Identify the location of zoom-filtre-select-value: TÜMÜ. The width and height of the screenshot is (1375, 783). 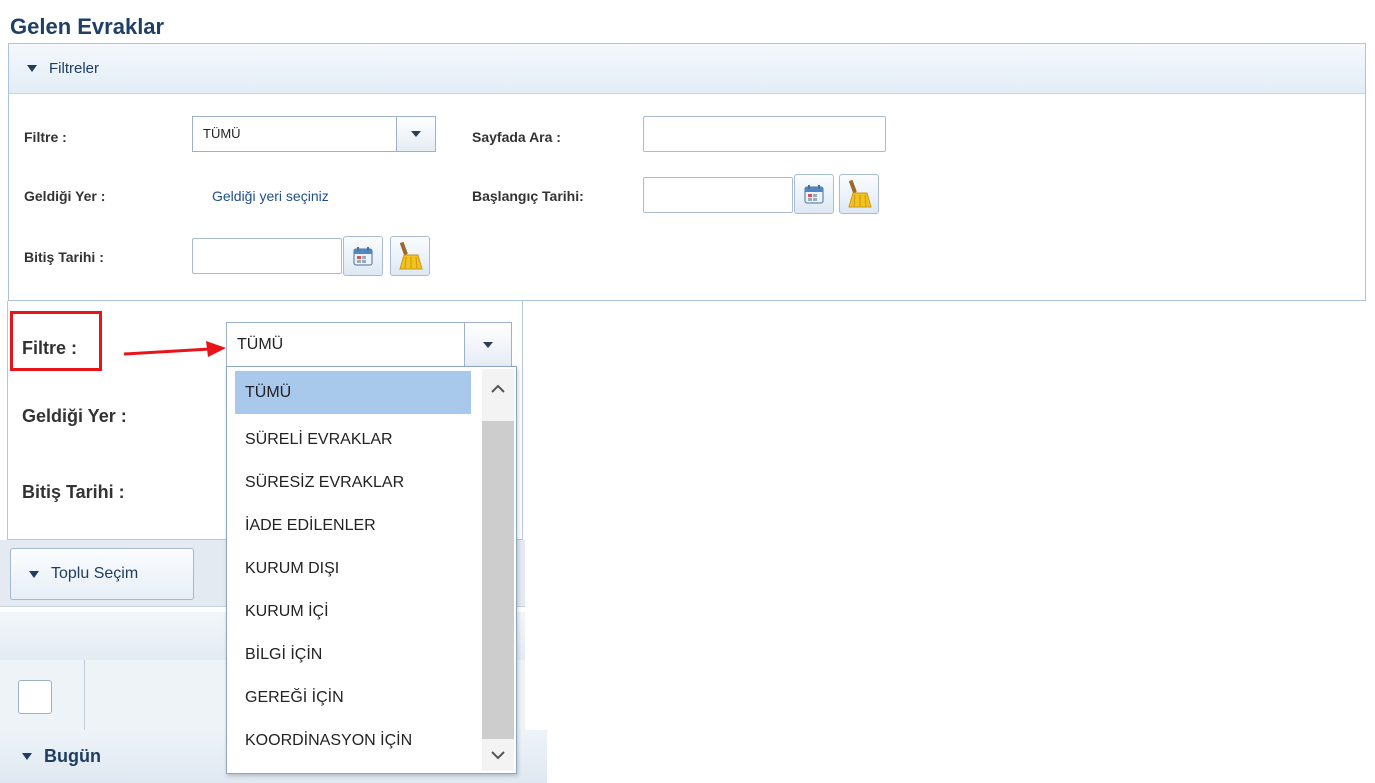
(260, 344).